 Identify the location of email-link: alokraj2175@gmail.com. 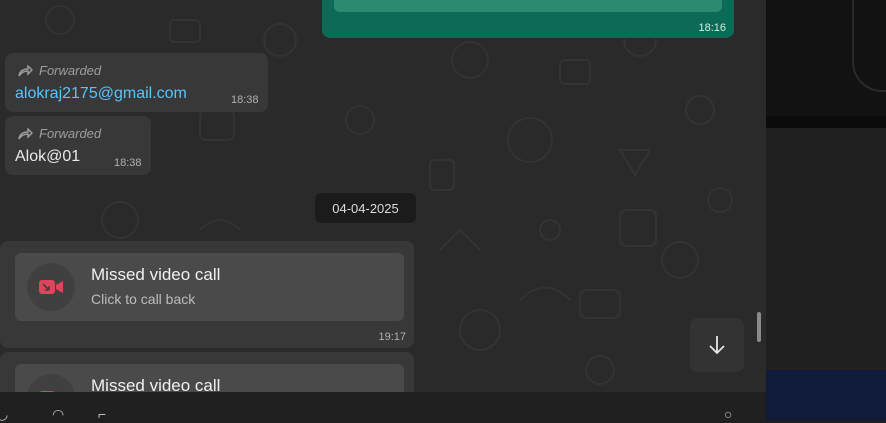
(101, 94).